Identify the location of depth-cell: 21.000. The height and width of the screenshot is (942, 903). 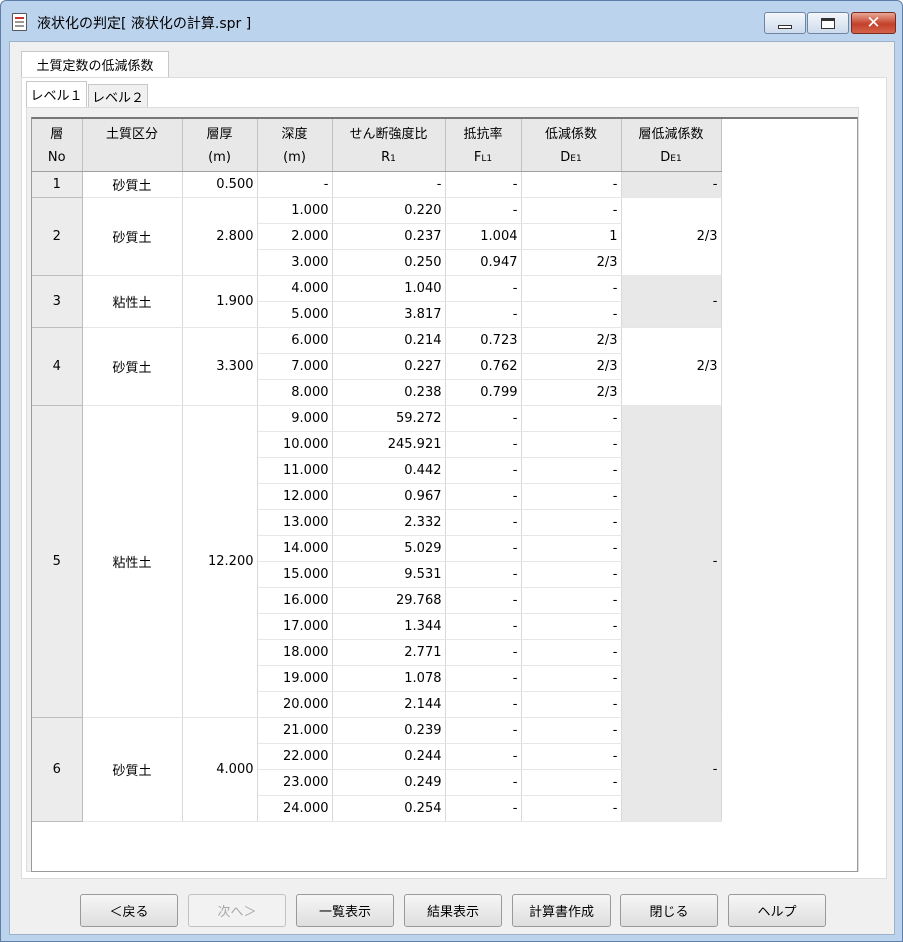
(295, 730).